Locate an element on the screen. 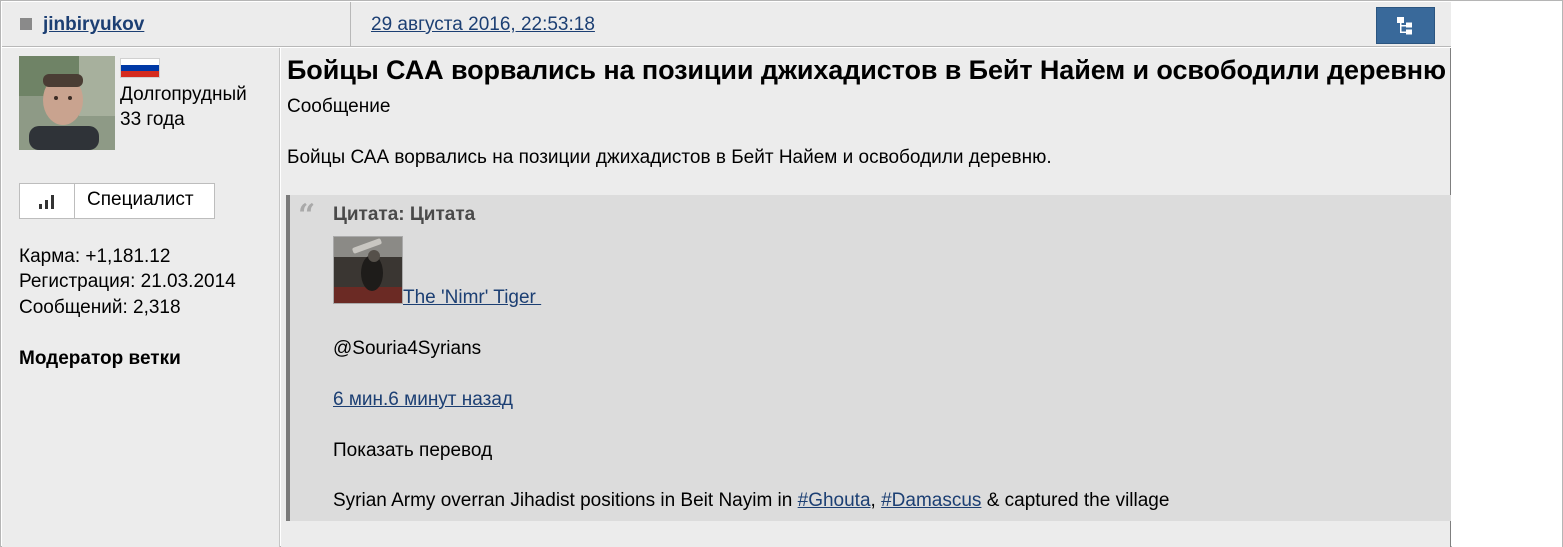 This screenshot has height=547, width=1563. author-role: Модератор ветки is located at coordinates (100, 358).